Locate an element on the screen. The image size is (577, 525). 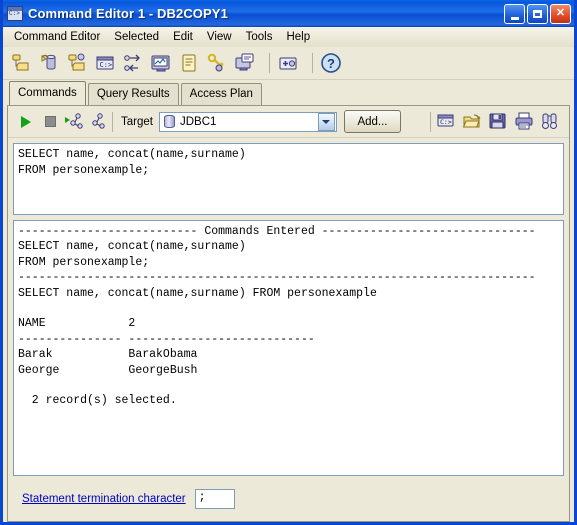
menu-item-help: Help is located at coordinates (298, 37).